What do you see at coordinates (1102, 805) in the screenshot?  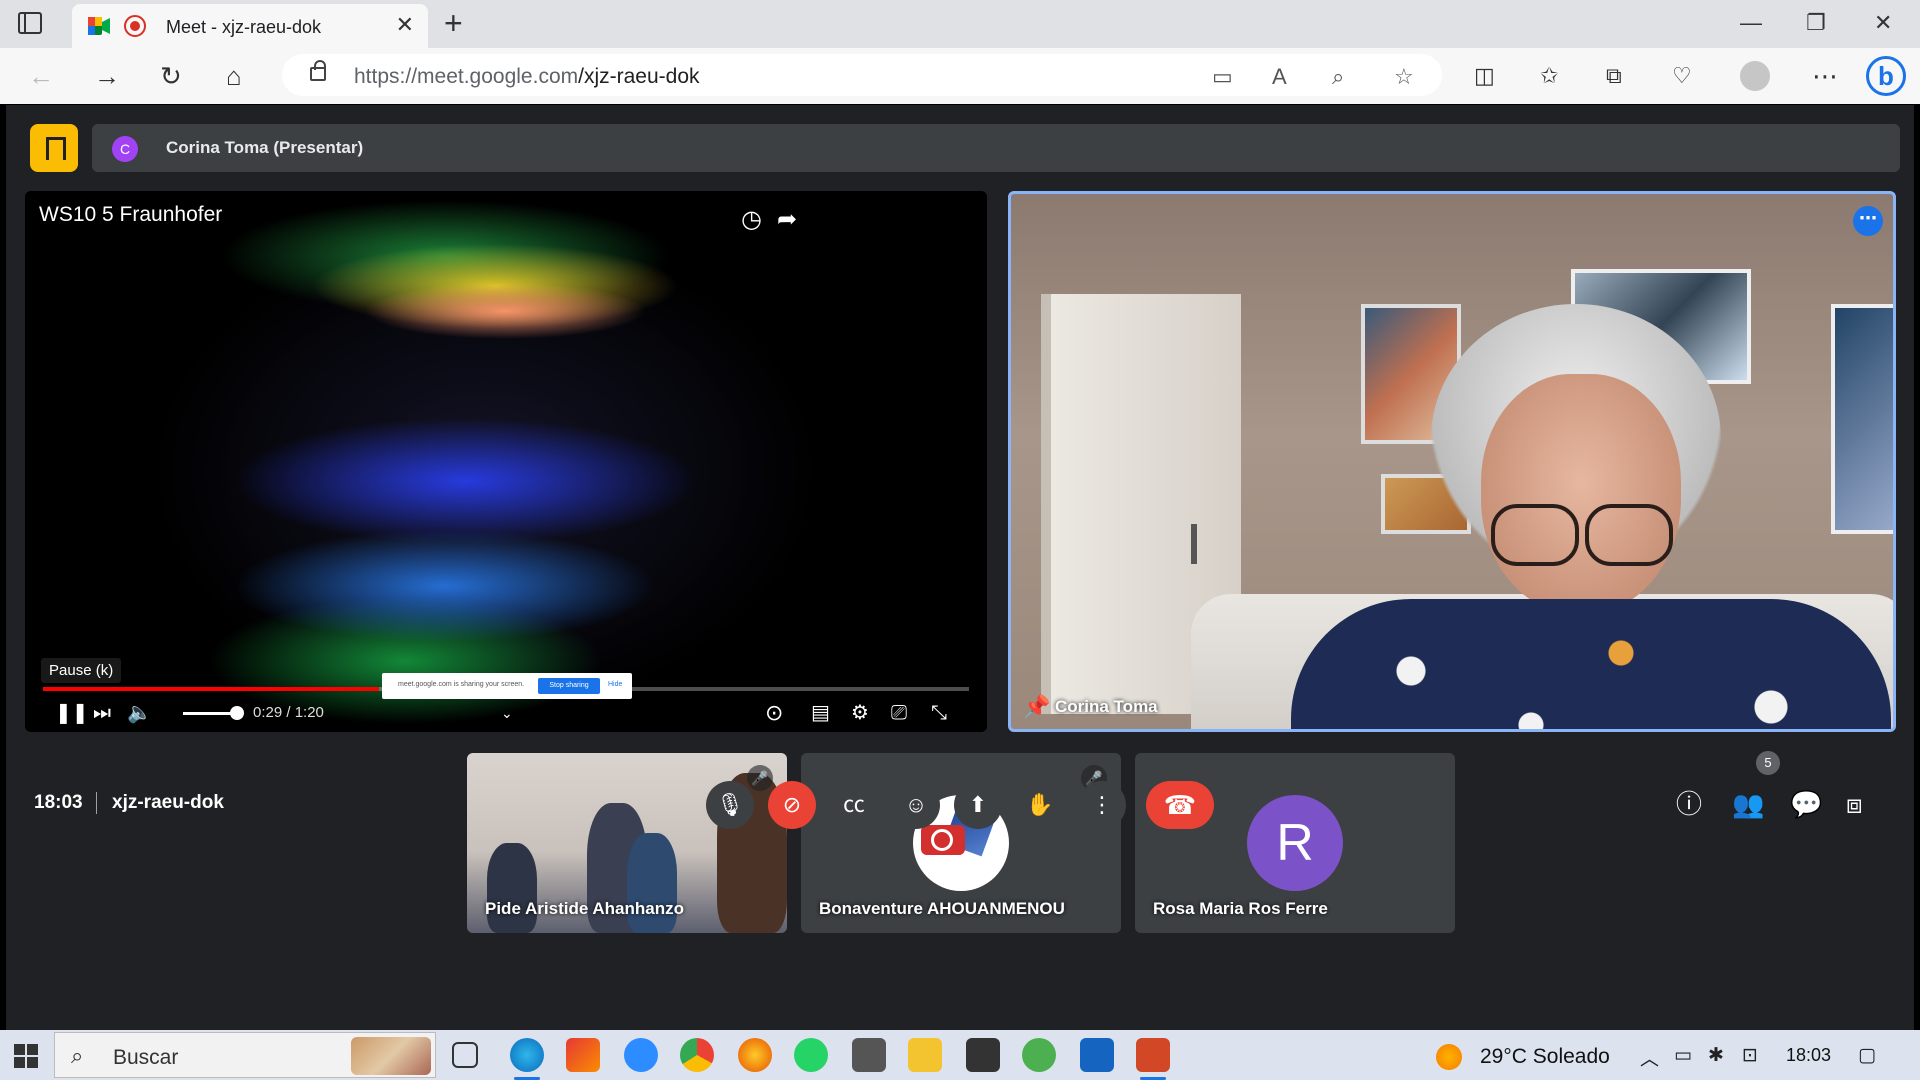 I see `more-options-button: ⋮` at bounding box center [1102, 805].